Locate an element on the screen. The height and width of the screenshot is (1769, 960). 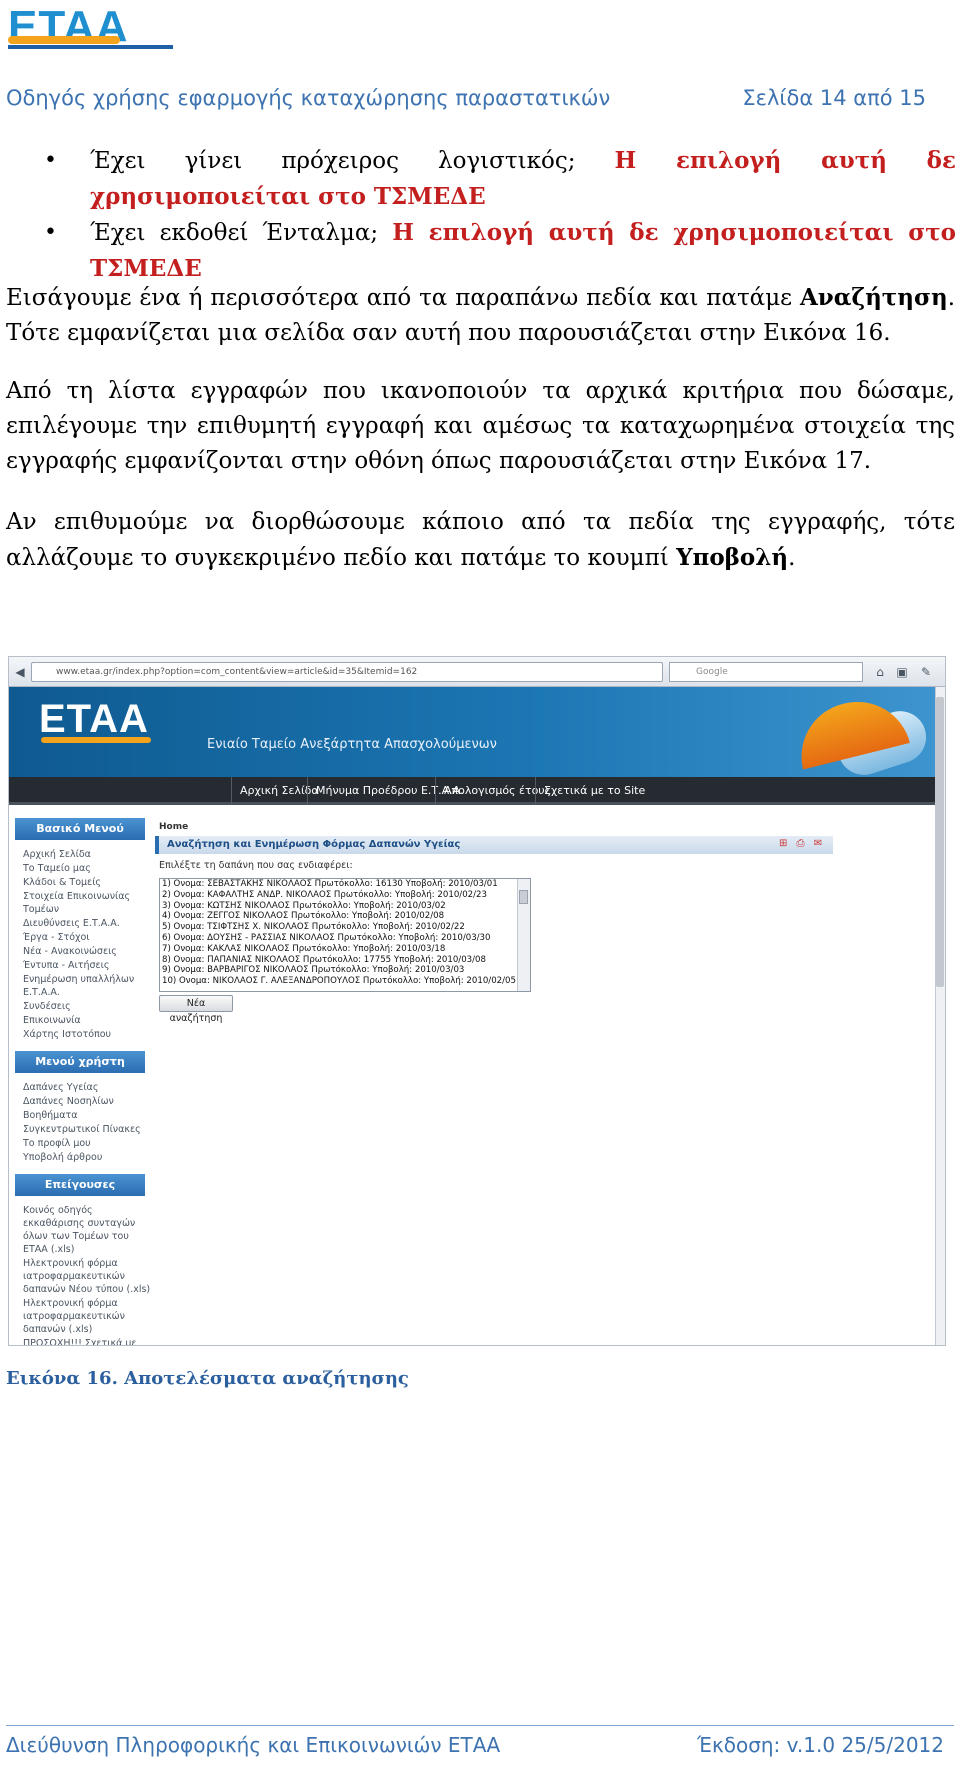
main-menu-item: Το Ταμείο μας is located at coordinates (87, 868).